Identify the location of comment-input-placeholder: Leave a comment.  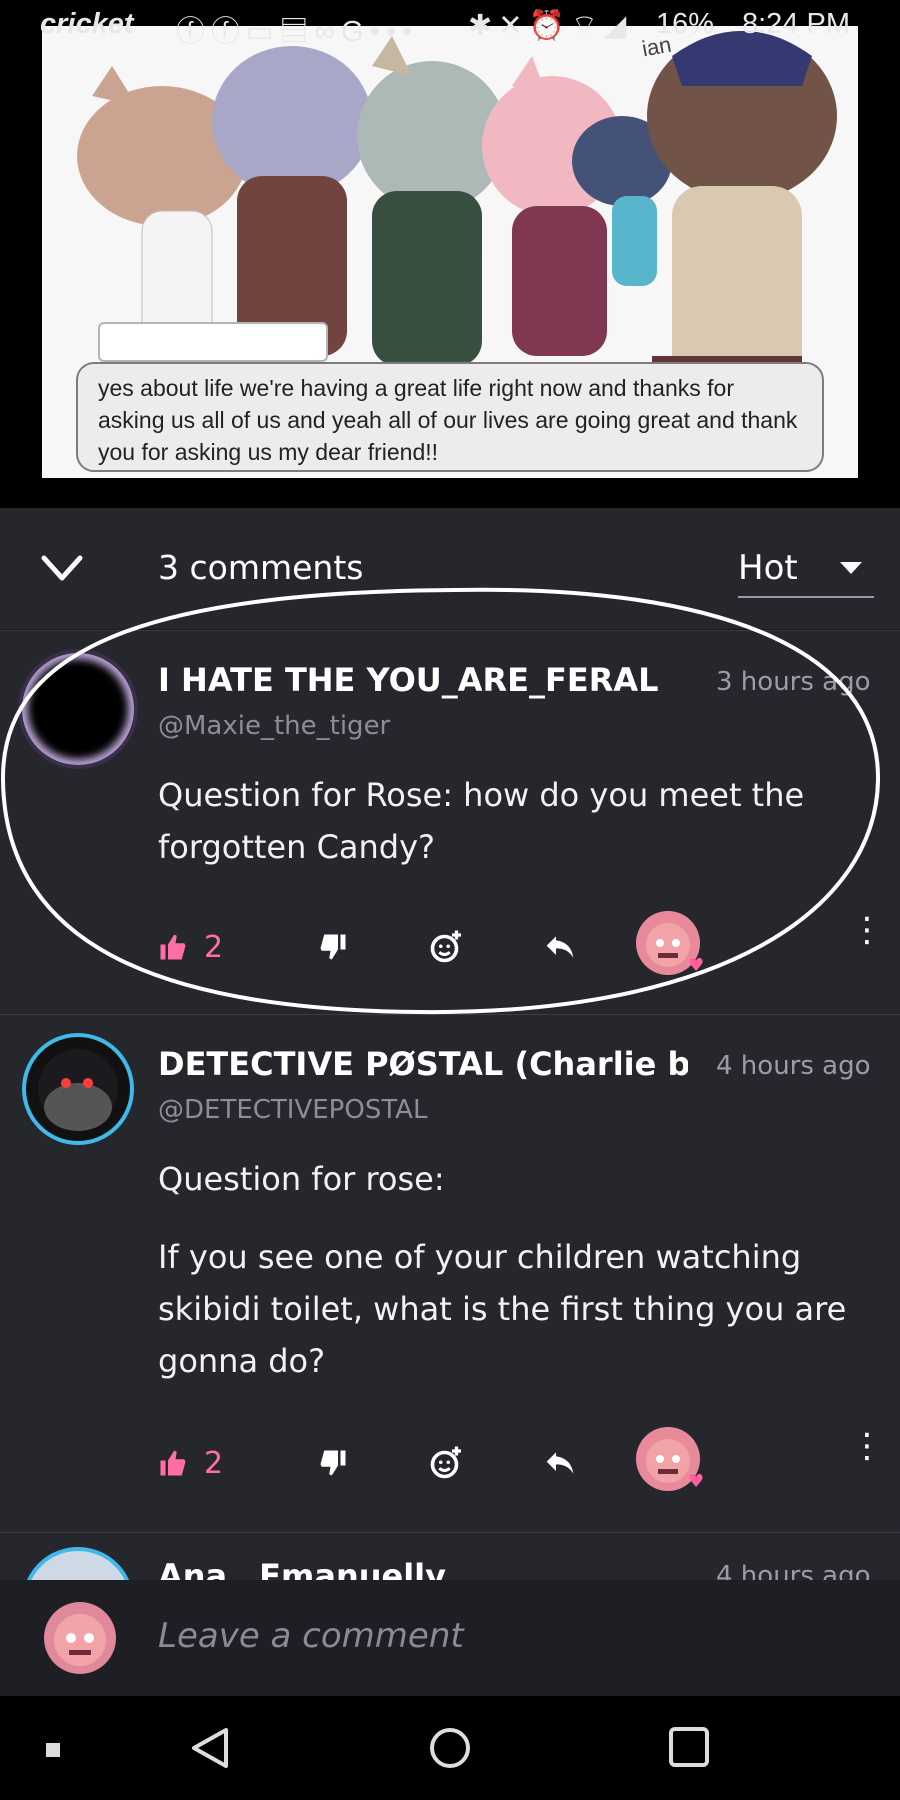
(311, 1636).